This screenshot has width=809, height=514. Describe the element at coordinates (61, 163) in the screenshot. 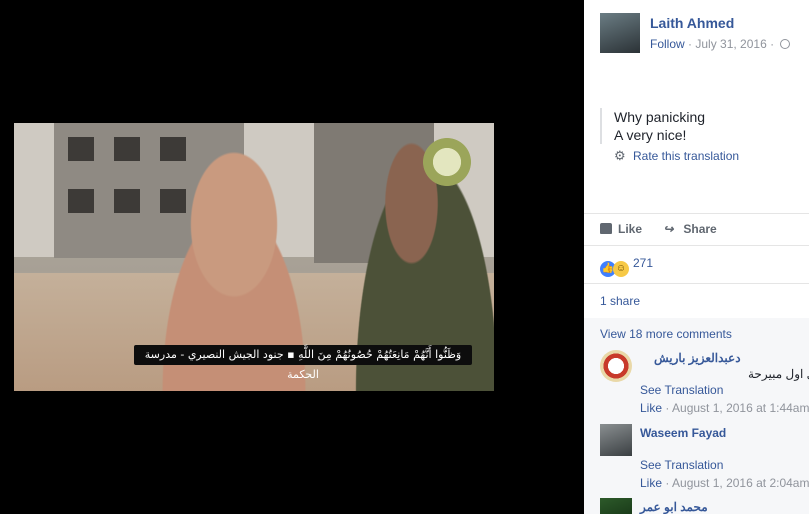

I see `watermark-logo` at that location.